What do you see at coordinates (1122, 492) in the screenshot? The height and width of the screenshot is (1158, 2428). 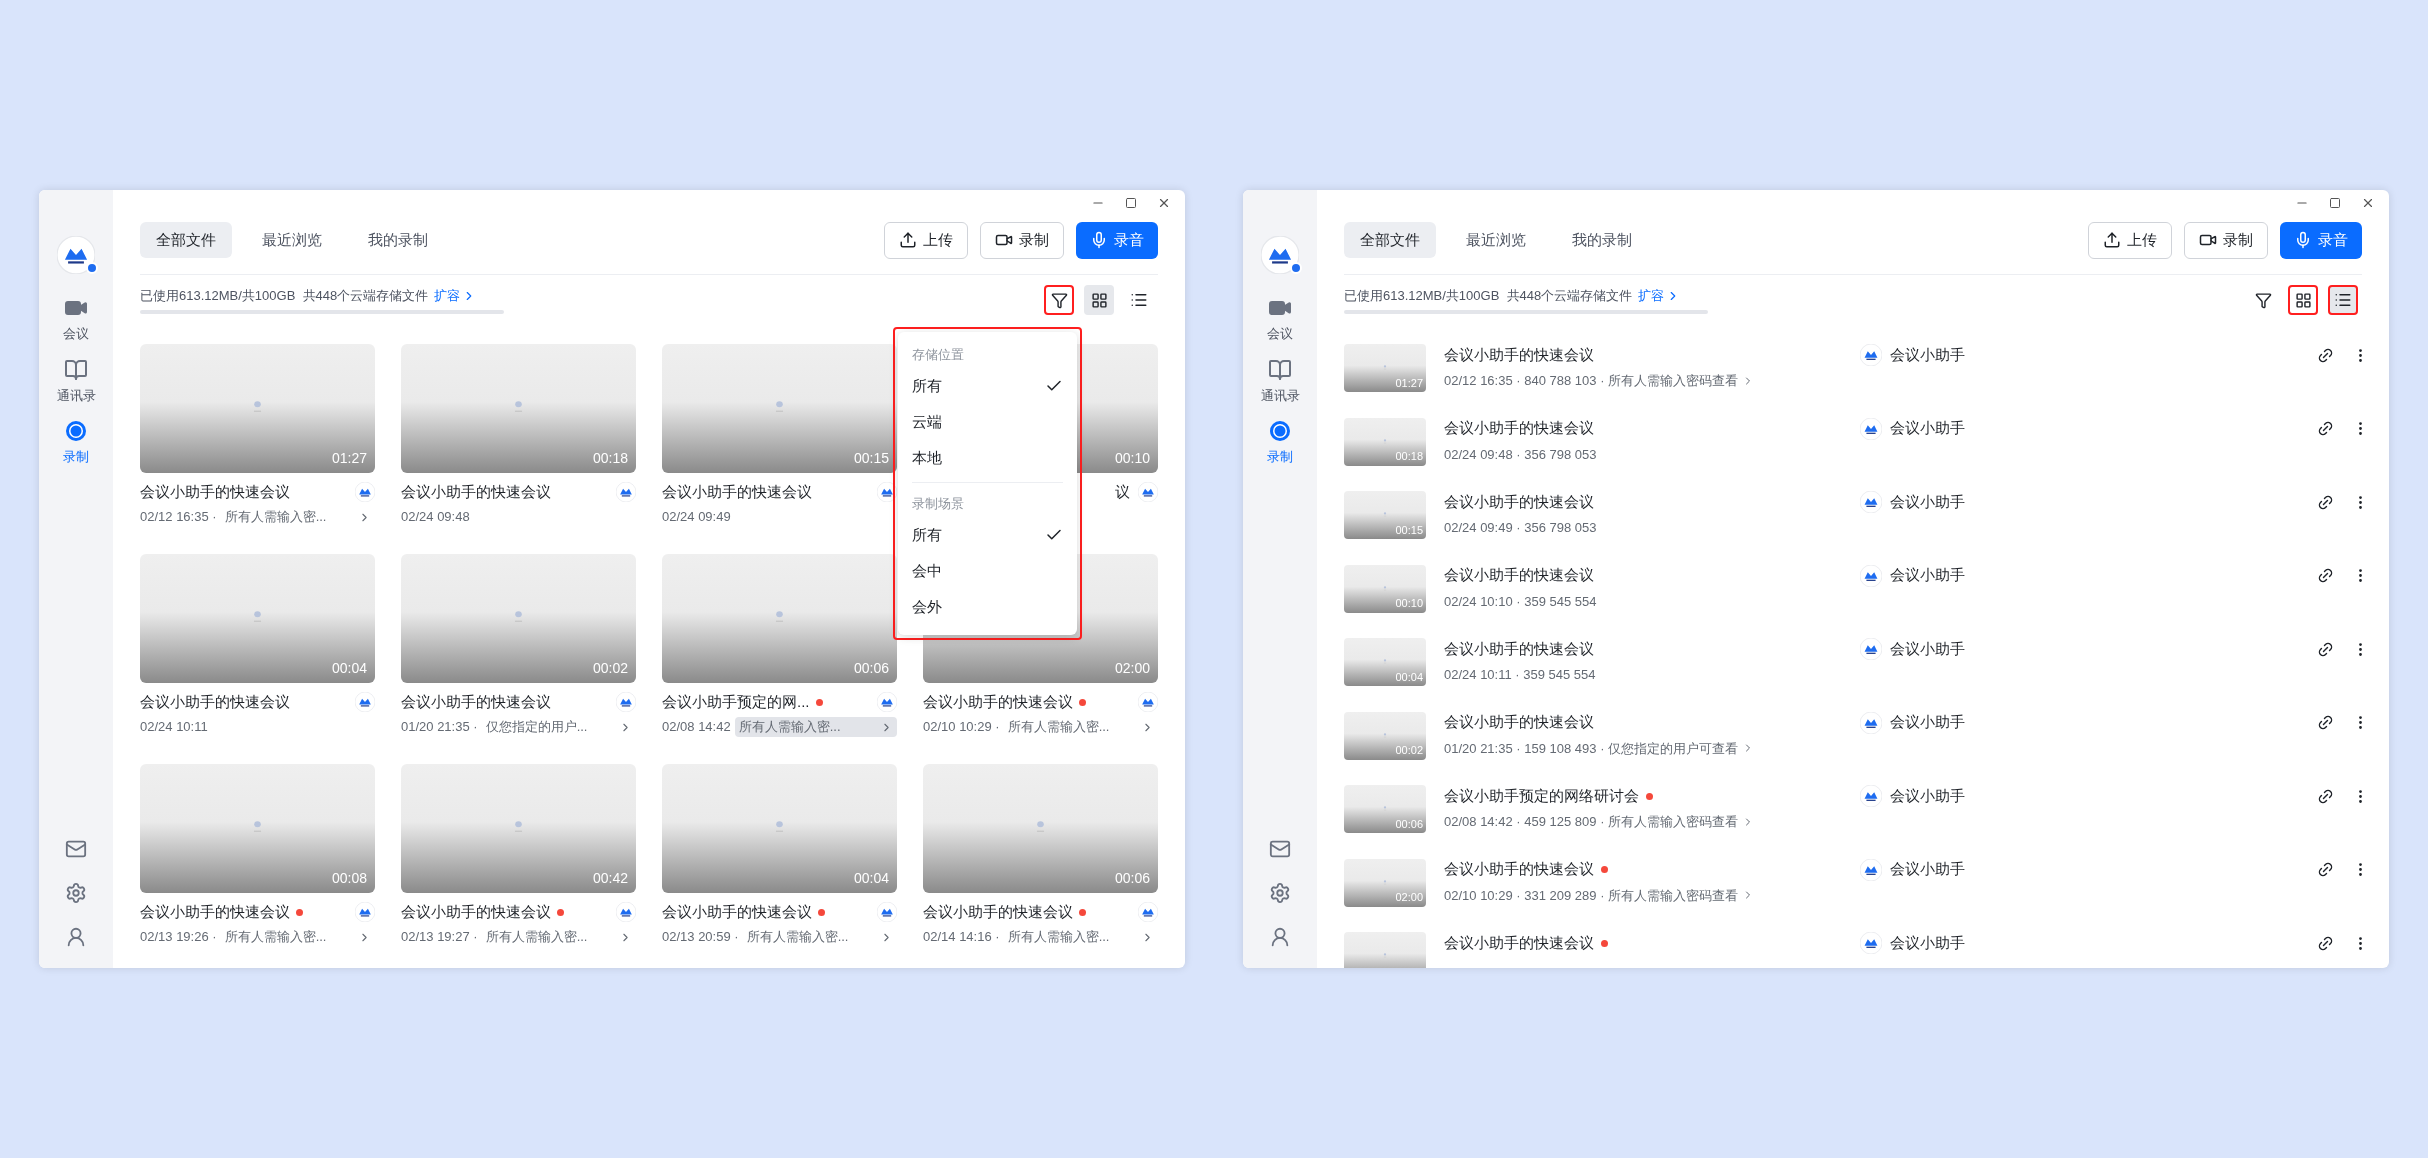 I see `file-title: 议` at bounding box center [1122, 492].